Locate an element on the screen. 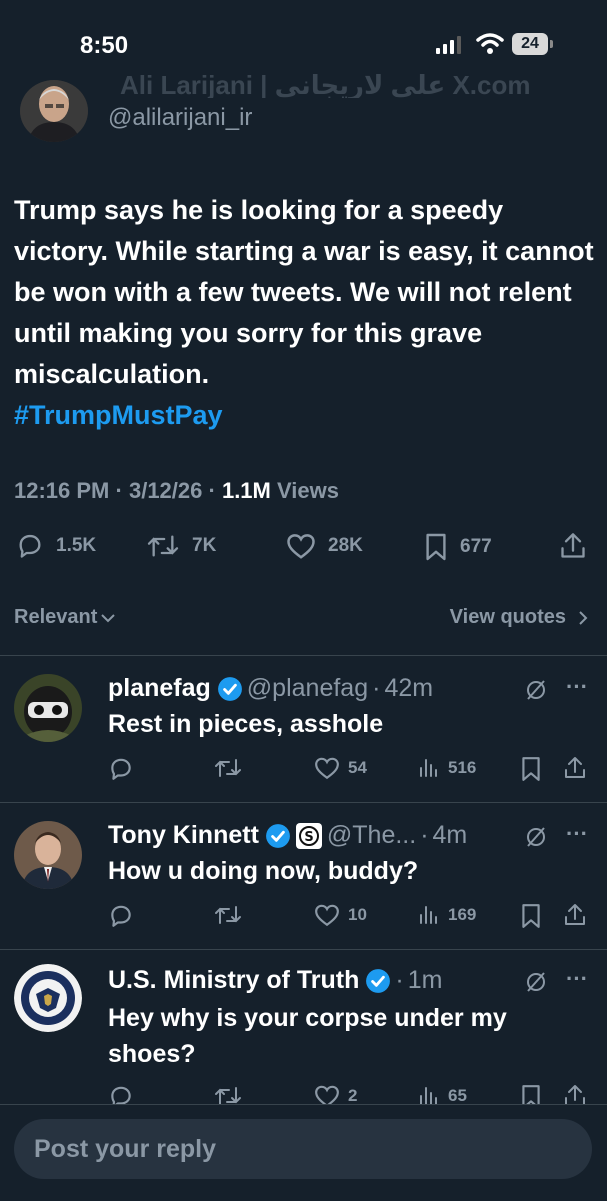 The width and height of the screenshot is (607, 1201). wifi-icon is located at coordinates (490, 43).